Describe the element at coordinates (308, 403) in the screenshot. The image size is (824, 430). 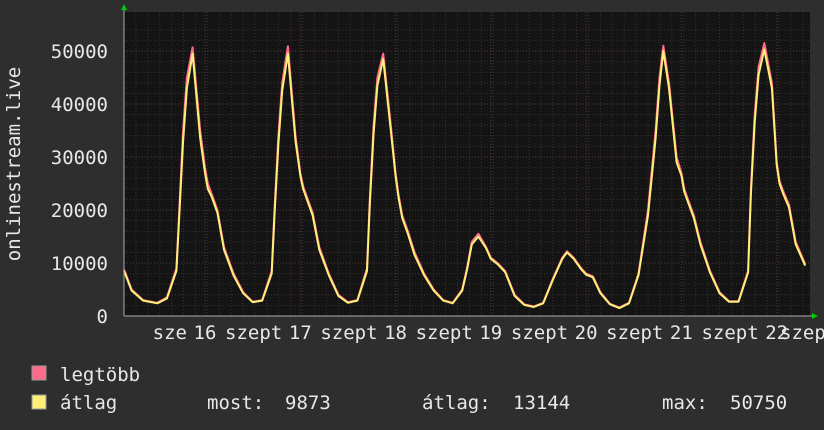
I see `legend-stat-now-value: 9873` at that location.